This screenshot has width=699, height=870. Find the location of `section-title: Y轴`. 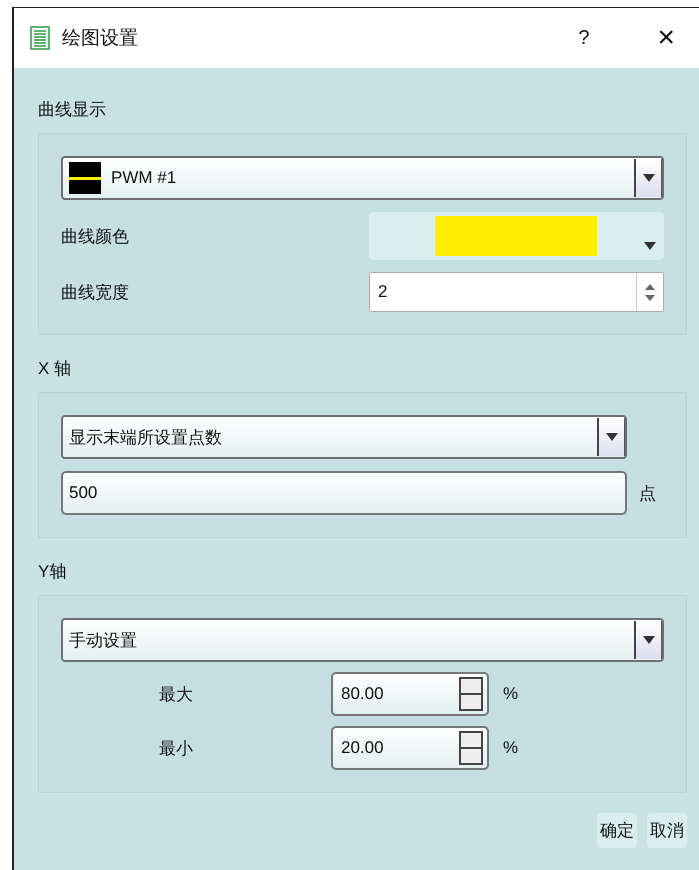

section-title: Y轴 is located at coordinates (52, 572).